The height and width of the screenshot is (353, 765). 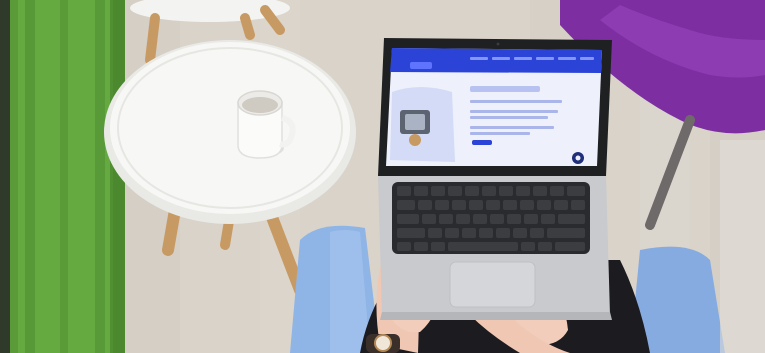 I want to click on site-cta-button, so click(x=482, y=142).